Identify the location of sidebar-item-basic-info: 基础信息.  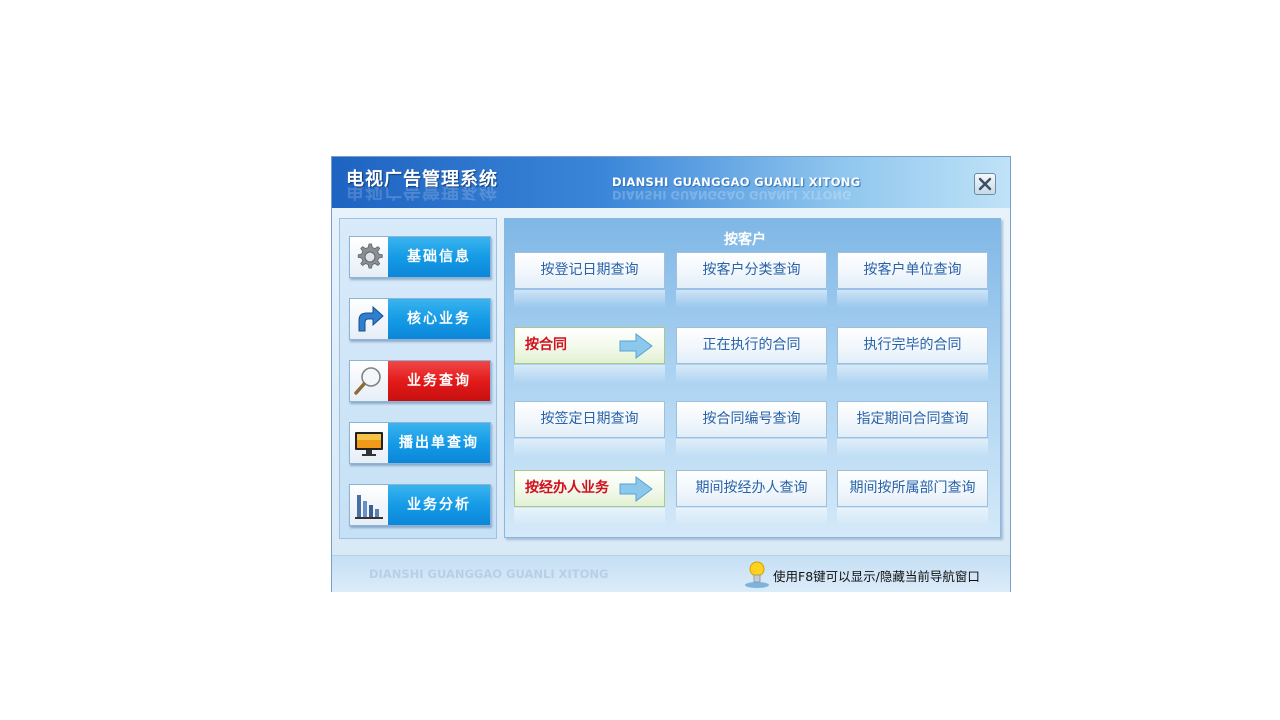
(420, 257).